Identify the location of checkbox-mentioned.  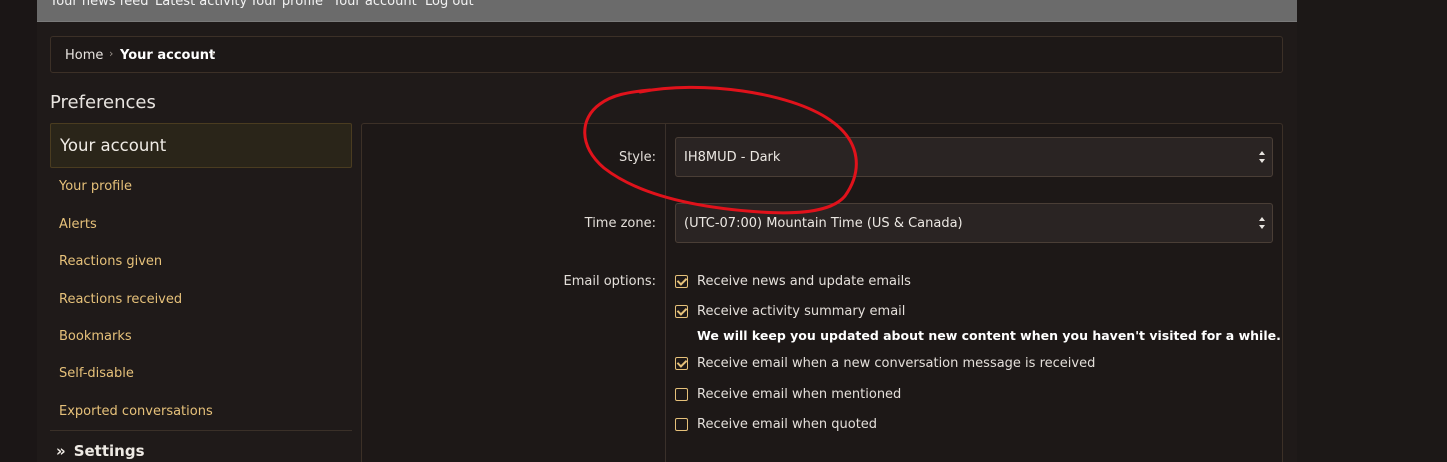
(681, 394).